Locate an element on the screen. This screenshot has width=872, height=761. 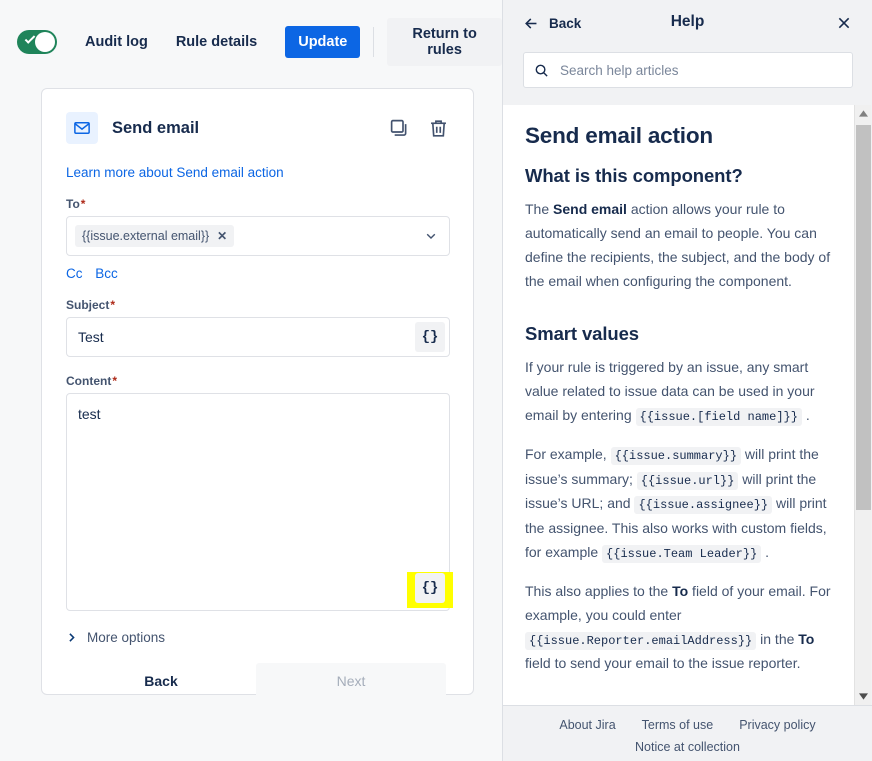
more-options-toggle: More options is located at coordinates (257, 637).